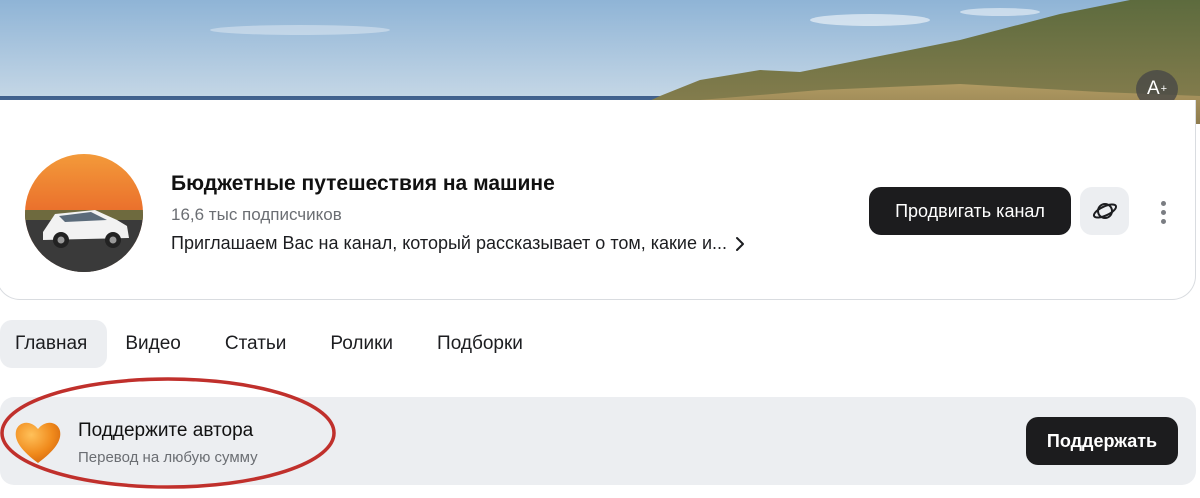 This screenshot has height=498, width=1200. What do you see at coordinates (168, 457) in the screenshot?
I see `support-subtitle: Перевод на любую сумму` at bounding box center [168, 457].